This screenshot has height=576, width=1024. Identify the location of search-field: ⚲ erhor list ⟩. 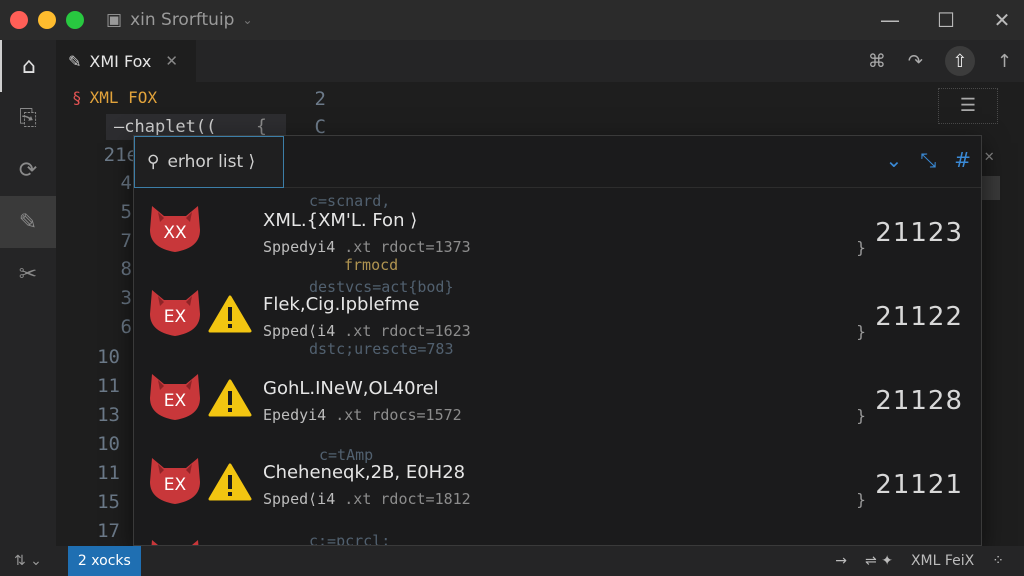
(209, 162).